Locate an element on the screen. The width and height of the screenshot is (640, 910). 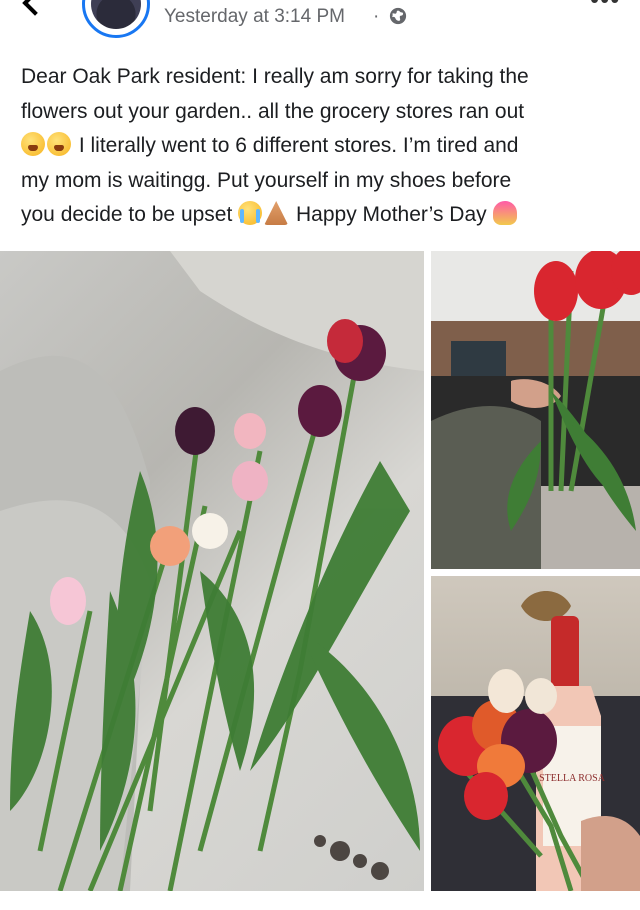
photo-bottom-right: STELLA ROSA is located at coordinates (535, 733).